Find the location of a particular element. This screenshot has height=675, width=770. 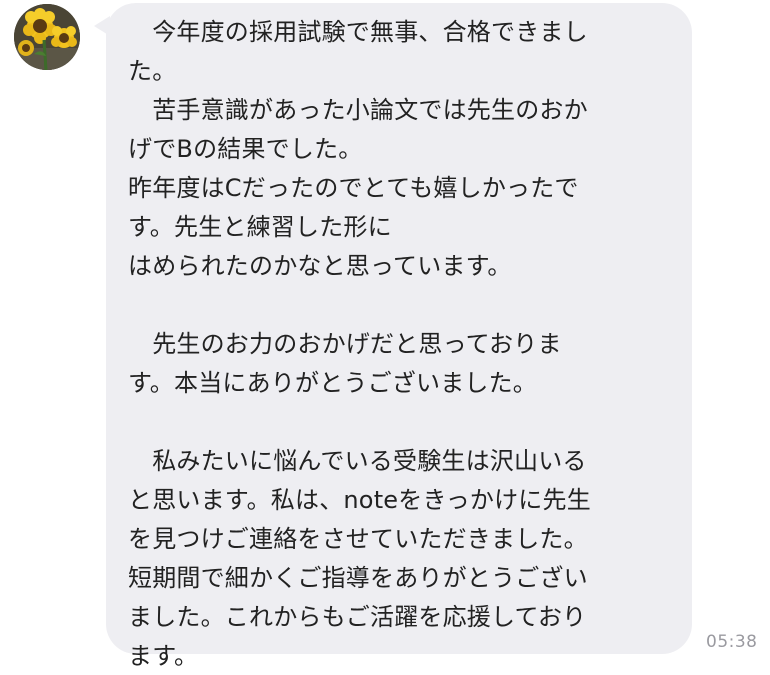

sunflower-icon is located at coordinates (47, 37).